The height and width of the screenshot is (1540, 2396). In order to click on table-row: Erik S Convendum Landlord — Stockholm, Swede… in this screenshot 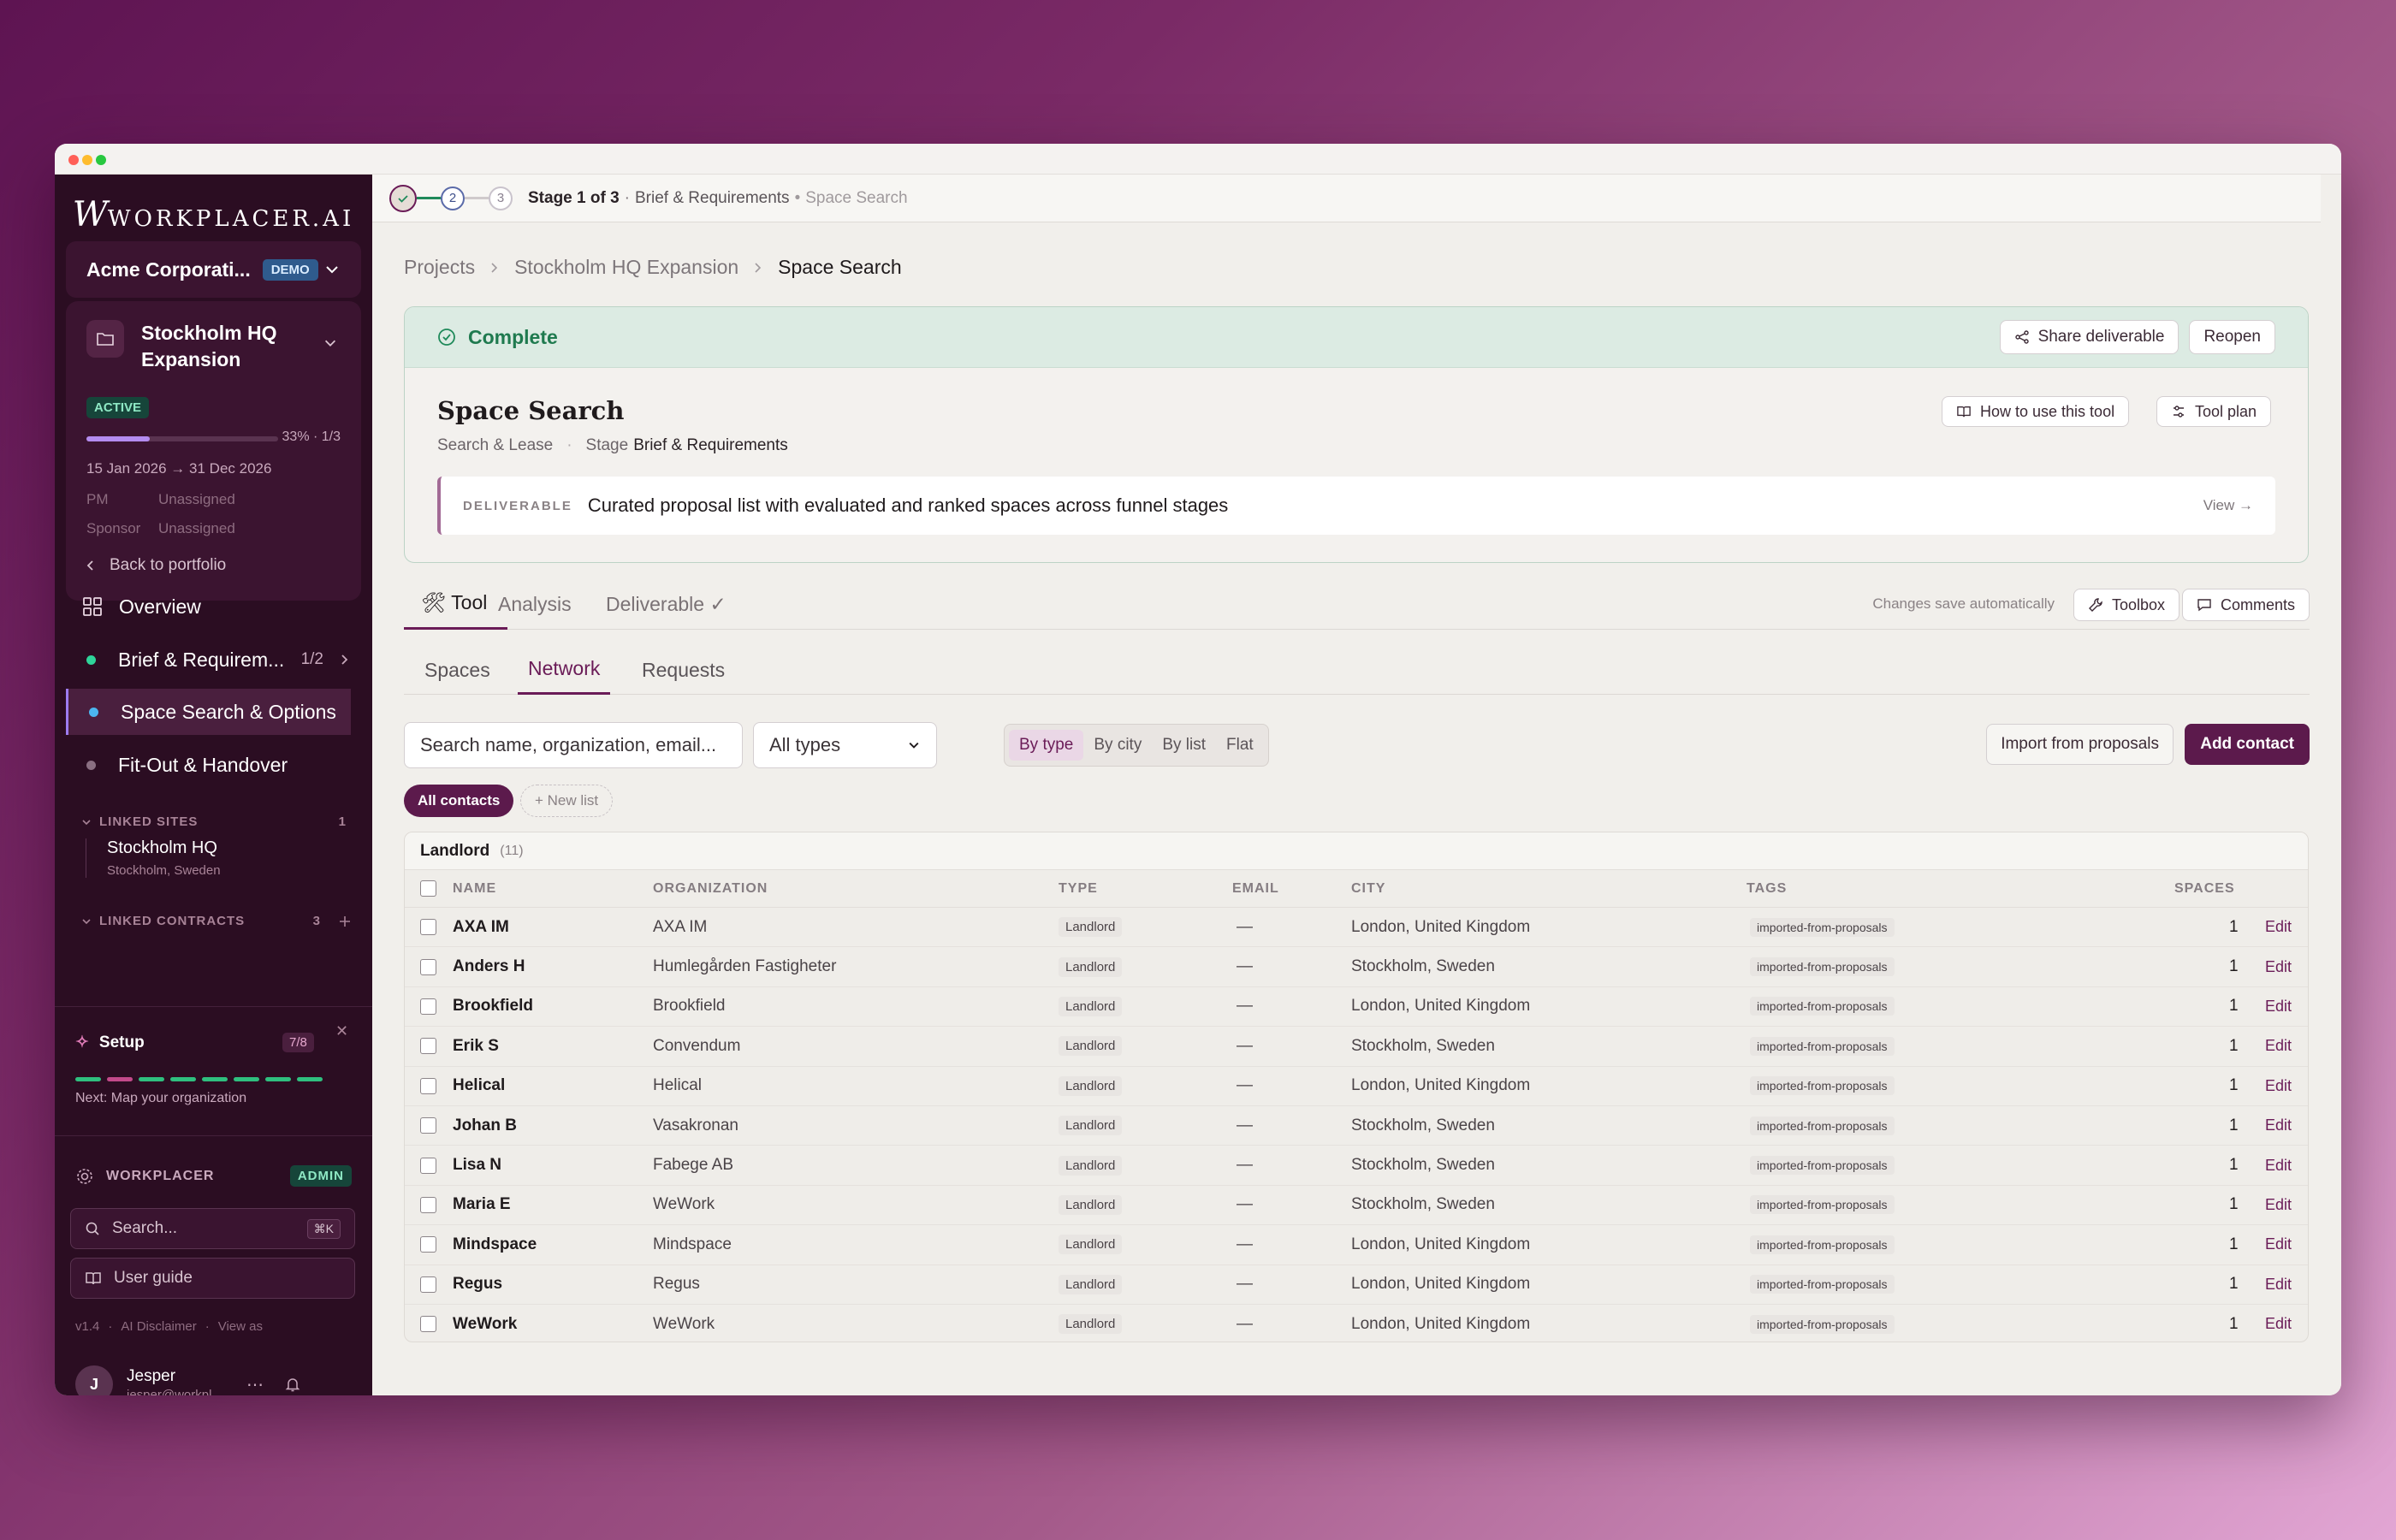, I will do `click(1356, 1047)`.